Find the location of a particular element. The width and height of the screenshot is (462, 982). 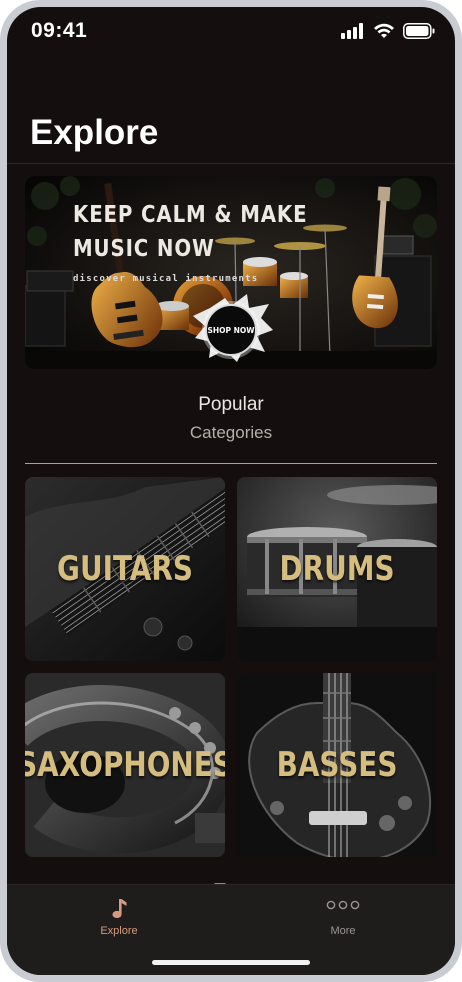

more-dots-icon is located at coordinates (343, 907).